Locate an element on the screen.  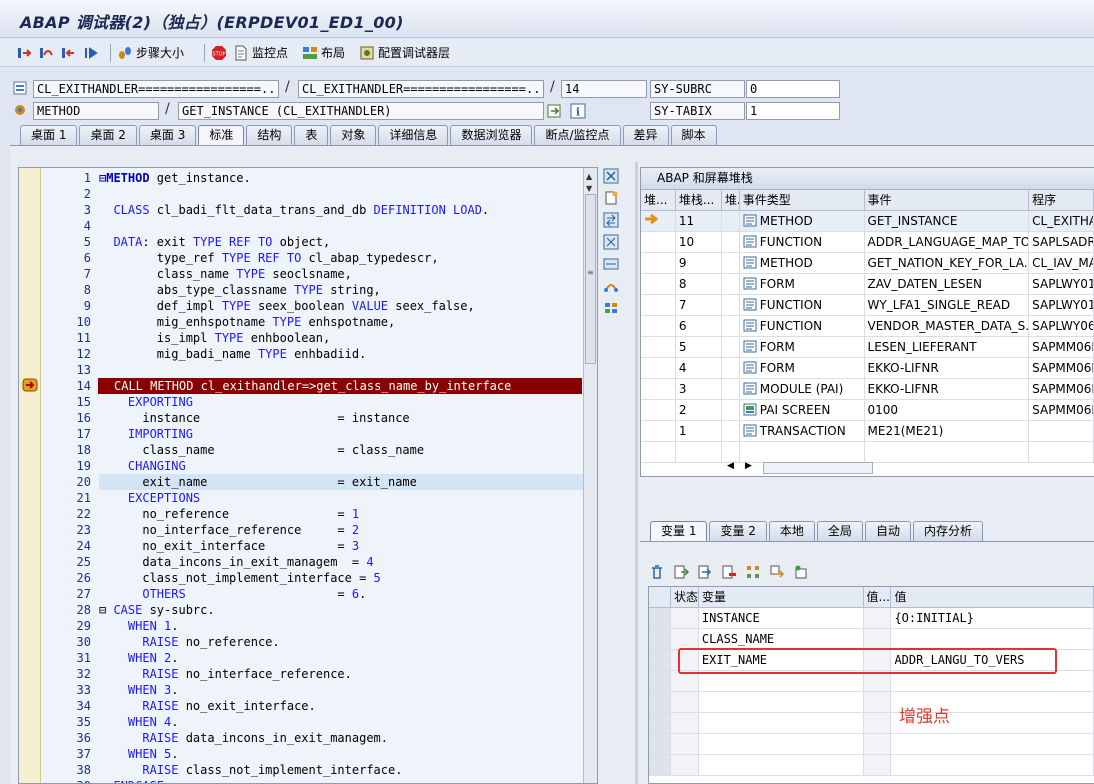
code-line: 1 ⊟METHOD get_instance. is located at coordinates (304, 178).